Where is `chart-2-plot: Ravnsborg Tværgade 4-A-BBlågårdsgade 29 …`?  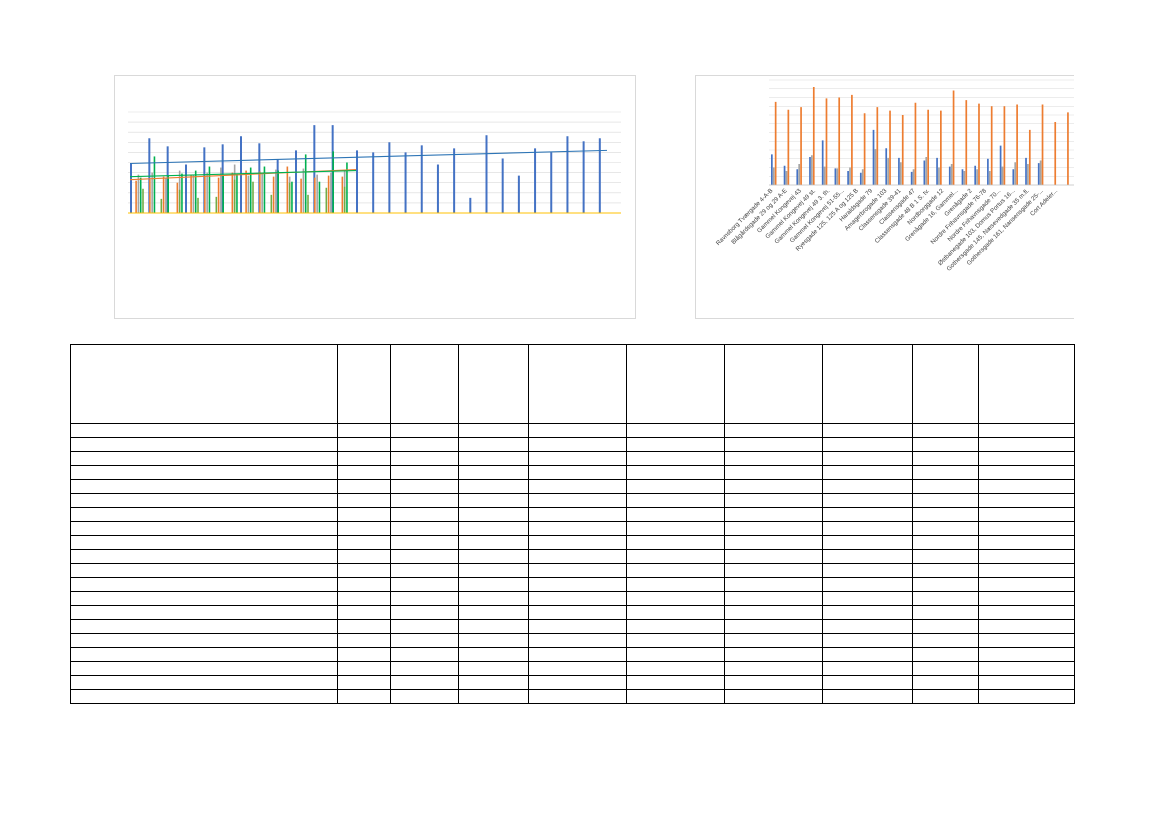 chart-2-plot: Ravnsborg Tværgade 4-A-BBlågårdsgade 29 … is located at coordinates (894, 176).